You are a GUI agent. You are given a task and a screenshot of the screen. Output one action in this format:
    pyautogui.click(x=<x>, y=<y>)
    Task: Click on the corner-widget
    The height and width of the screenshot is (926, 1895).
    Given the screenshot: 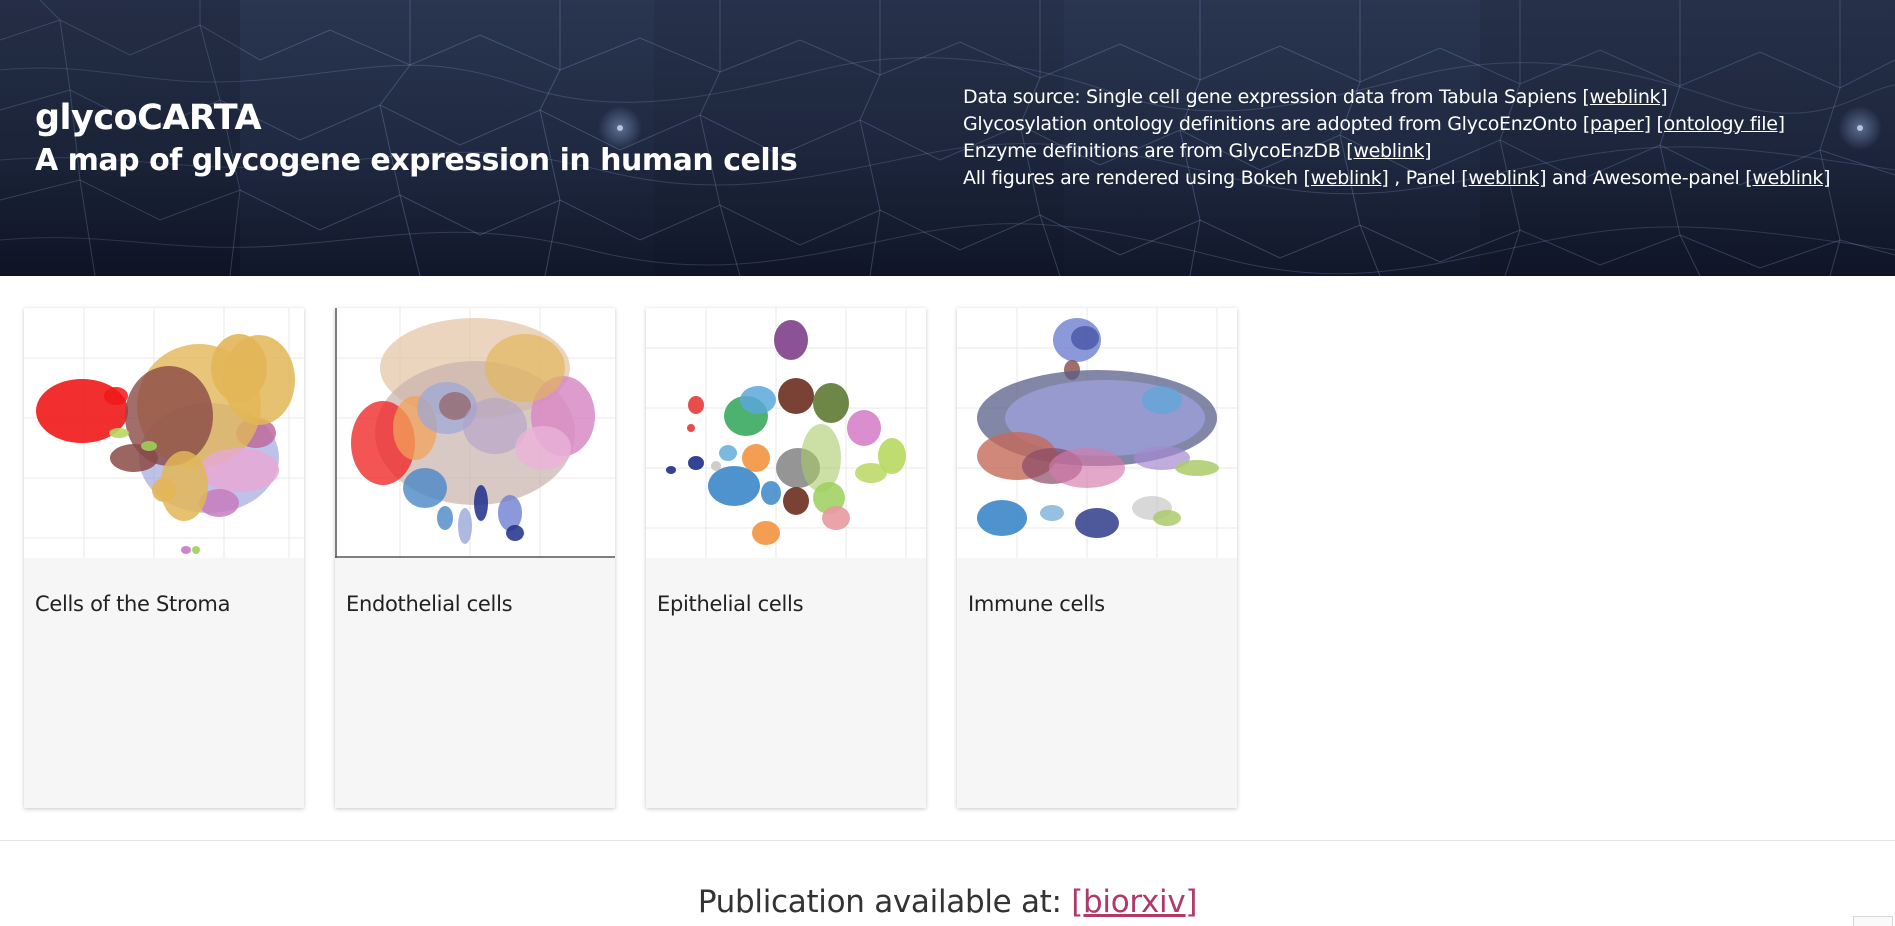 What is the action you would take?
    pyautogui.click(x=1873, y=921)
    